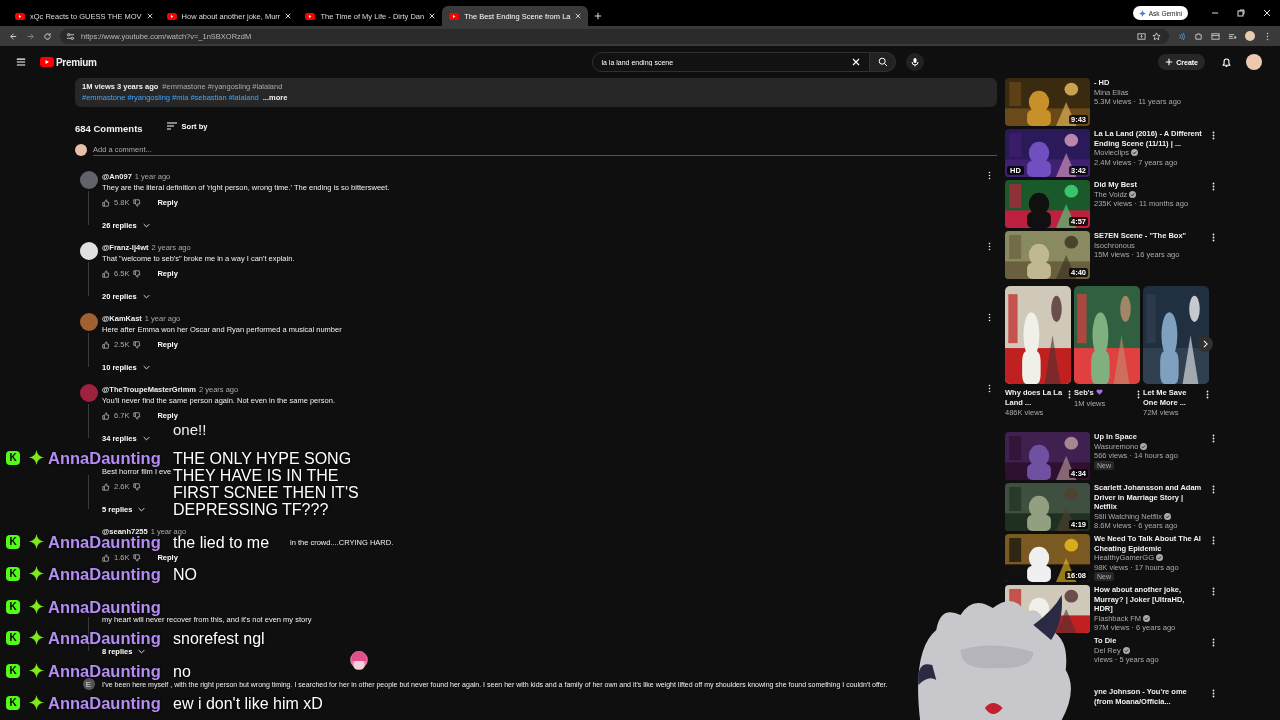 The image size is (1280, 720). Describe the element at coordinates (1232, 36) in the screenshot. I see `media-icon` at that location.